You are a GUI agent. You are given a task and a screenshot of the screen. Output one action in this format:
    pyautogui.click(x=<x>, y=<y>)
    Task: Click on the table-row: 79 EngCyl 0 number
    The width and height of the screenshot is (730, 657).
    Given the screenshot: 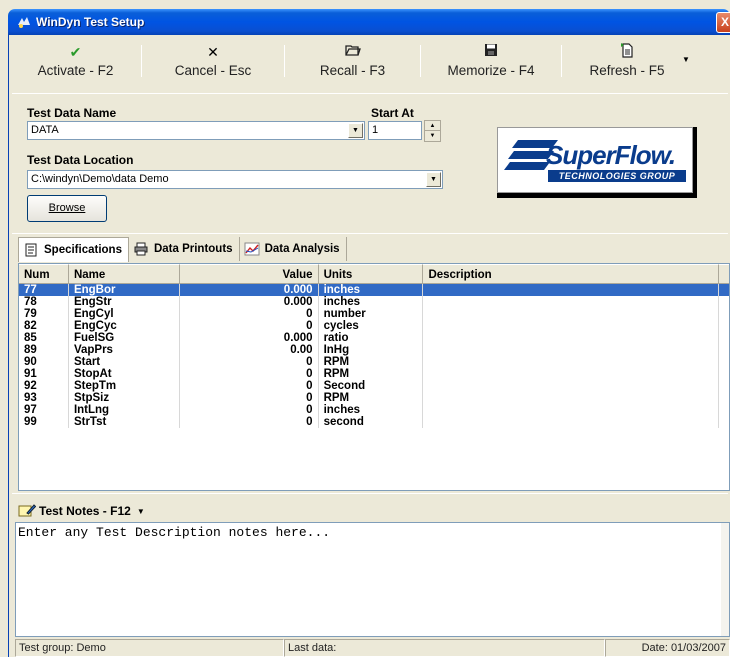 What is the action you would take?
    pyautogui.click(x=374, y=314)
    